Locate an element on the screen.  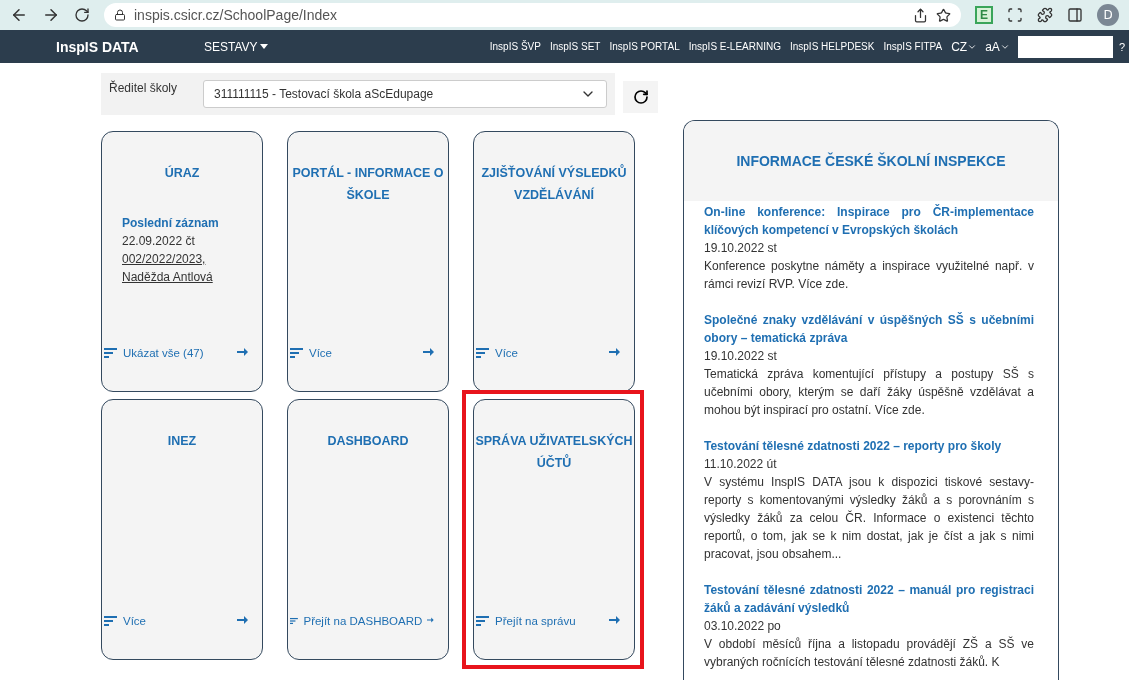
tile-title: INEZ is located at coordinates (182, 441).